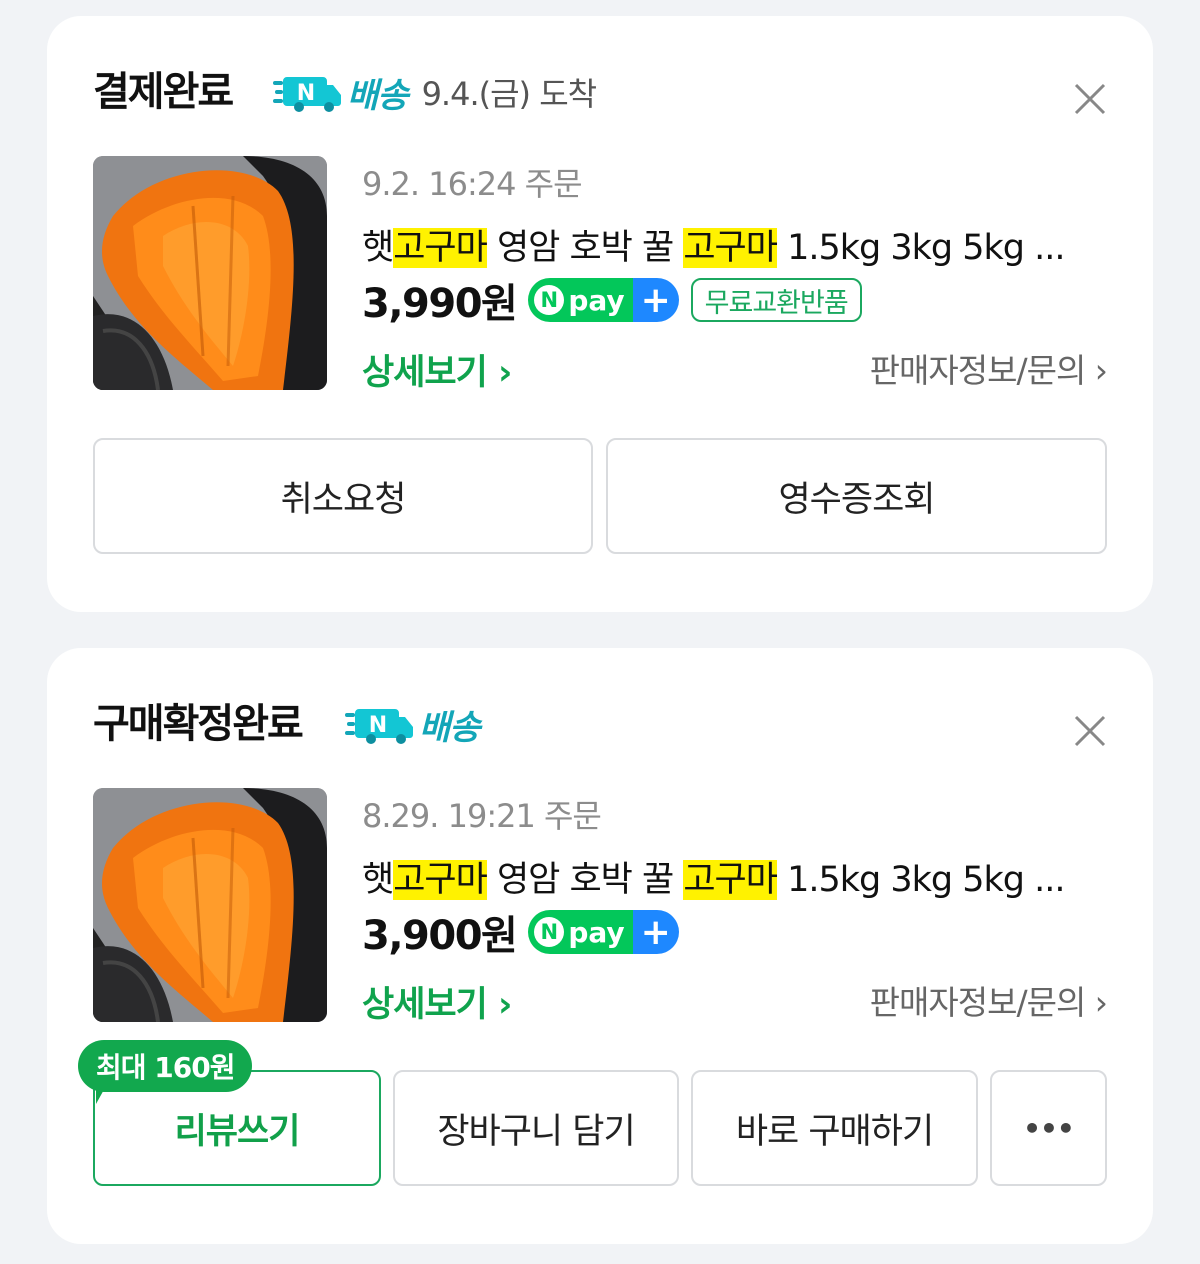 This screenshot has height=1264, width=1200. I want to click on n-delivery-badge: N 배송 9.4.(금) 도착, so click(435, 93).